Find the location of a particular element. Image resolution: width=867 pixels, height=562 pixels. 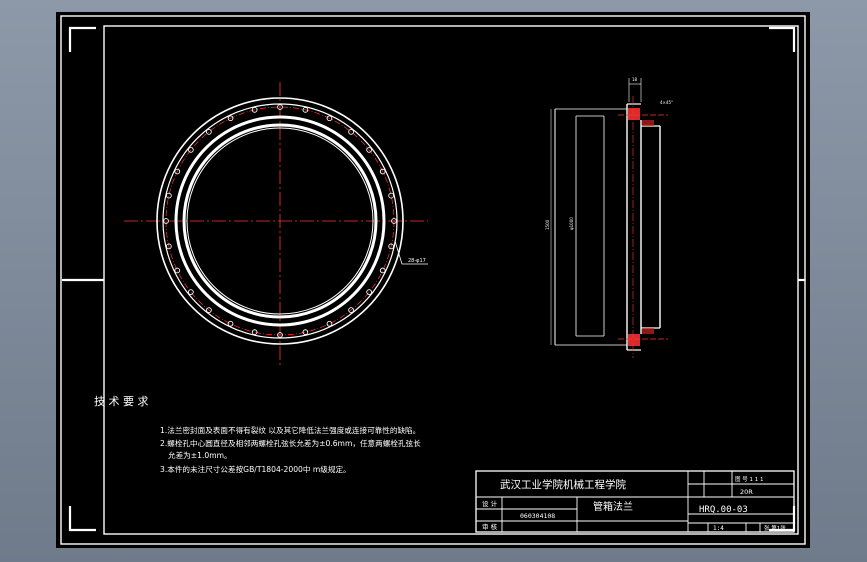

tech-req-item-3: 允差为±1.0mm。 is located at coordinates (200, 455).